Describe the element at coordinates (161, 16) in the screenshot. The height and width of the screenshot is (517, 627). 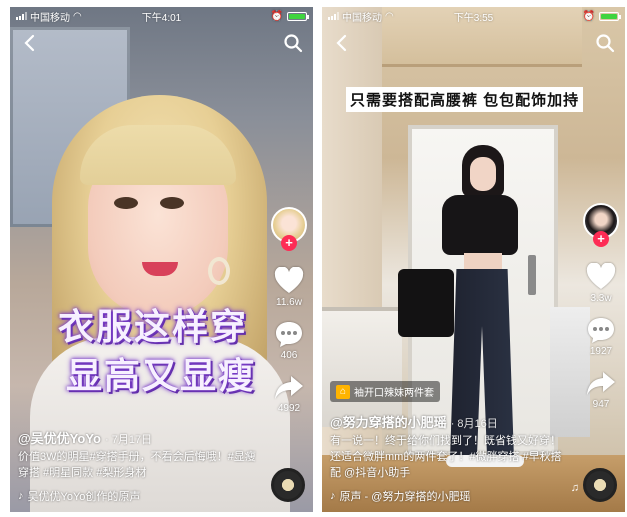
I see `status-bar: 中国移动 ◠ 下午4:01 ⏰` at that location.